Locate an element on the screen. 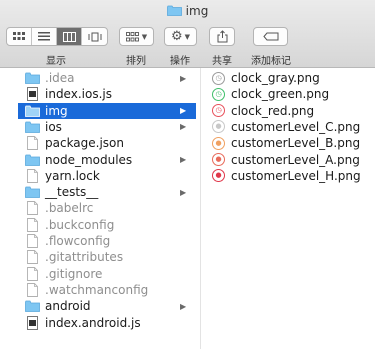 Image resolution: width=375 pixels, height=349 pixels. list-item-label: customerLevel_H.png is located at coordinates (296, 175).